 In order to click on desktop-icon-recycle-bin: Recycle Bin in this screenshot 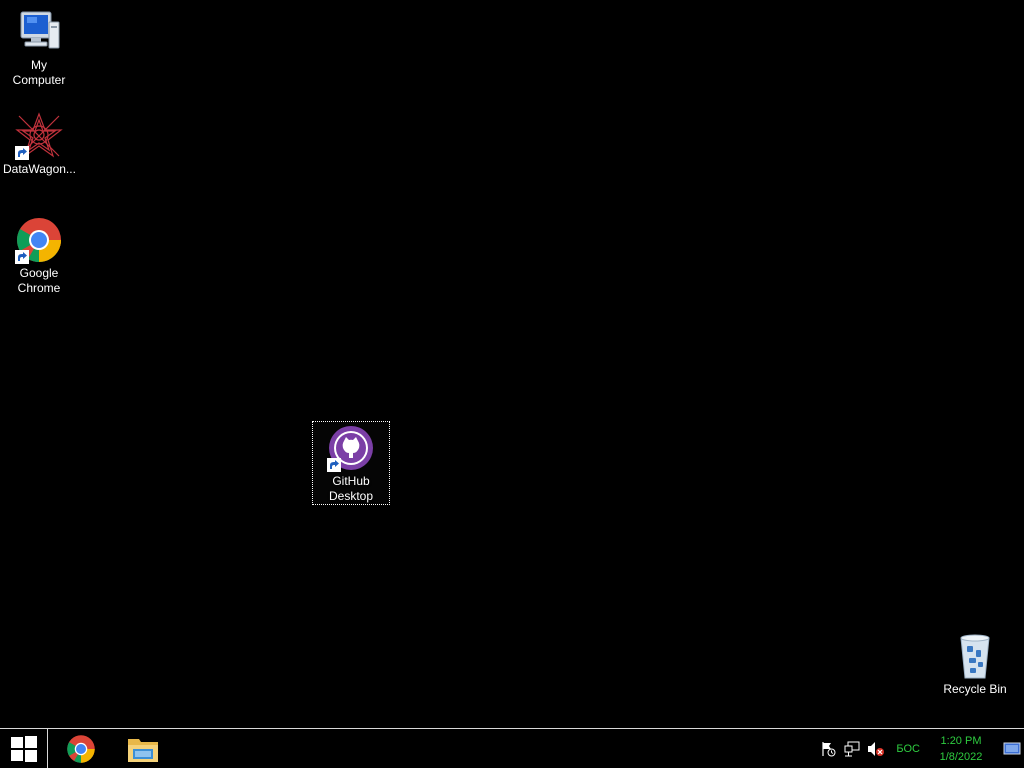, I will do `click(975, 664)`.